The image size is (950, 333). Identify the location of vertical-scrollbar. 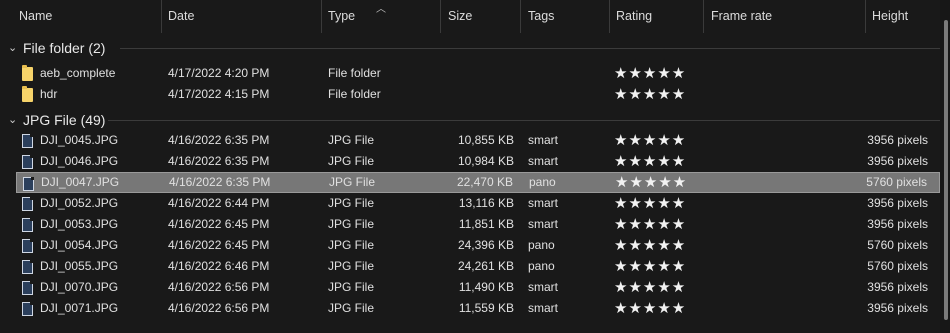
(945, 166).